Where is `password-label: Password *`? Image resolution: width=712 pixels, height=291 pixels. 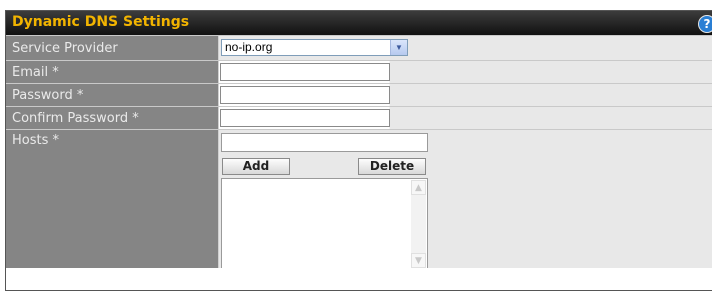 password-label: Password * is located at coordinates (112, 95).